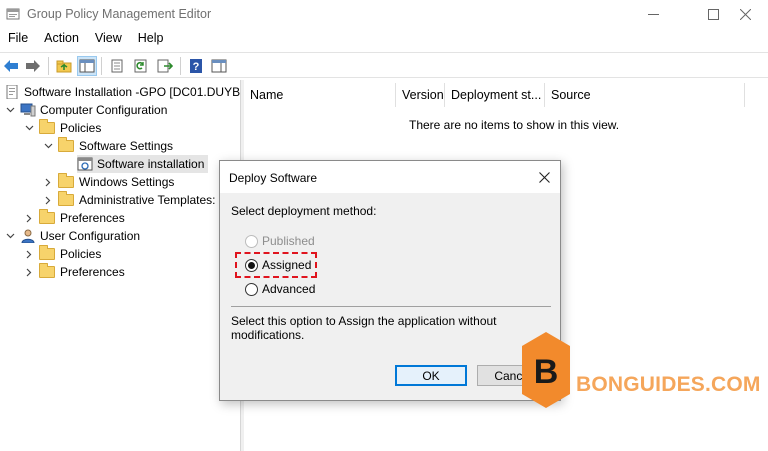  What do you see at coordinates (286, 265) in the screenshot?
I see `assigned-radio-label: Assigned` at bounding box center [286, 265].